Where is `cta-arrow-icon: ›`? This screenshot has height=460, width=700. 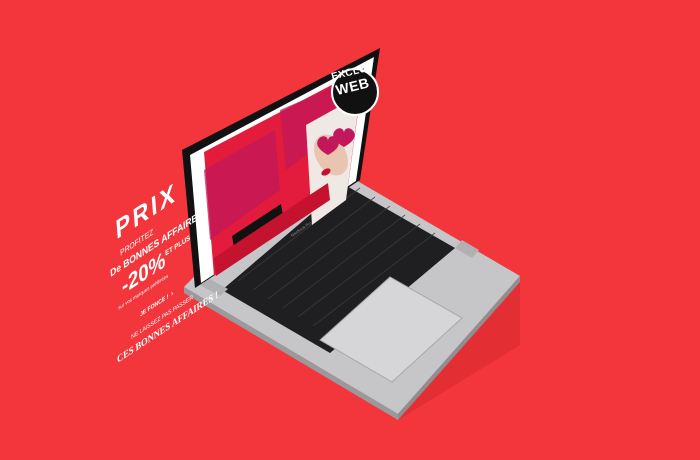
cta-arrow-icon: › is located at coordinates (172, 294).